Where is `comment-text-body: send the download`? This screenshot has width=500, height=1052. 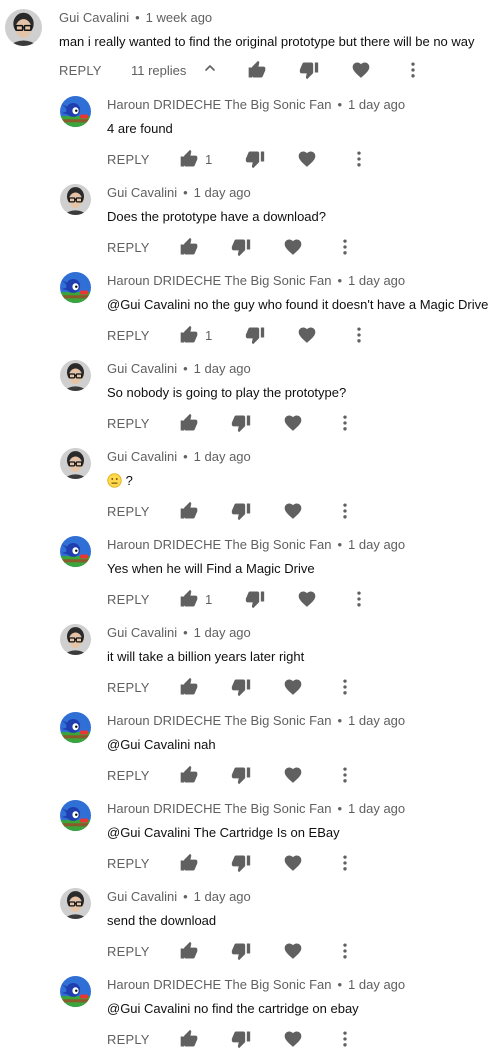
comment-text-body: send the download is located at coordinates (162, 920).